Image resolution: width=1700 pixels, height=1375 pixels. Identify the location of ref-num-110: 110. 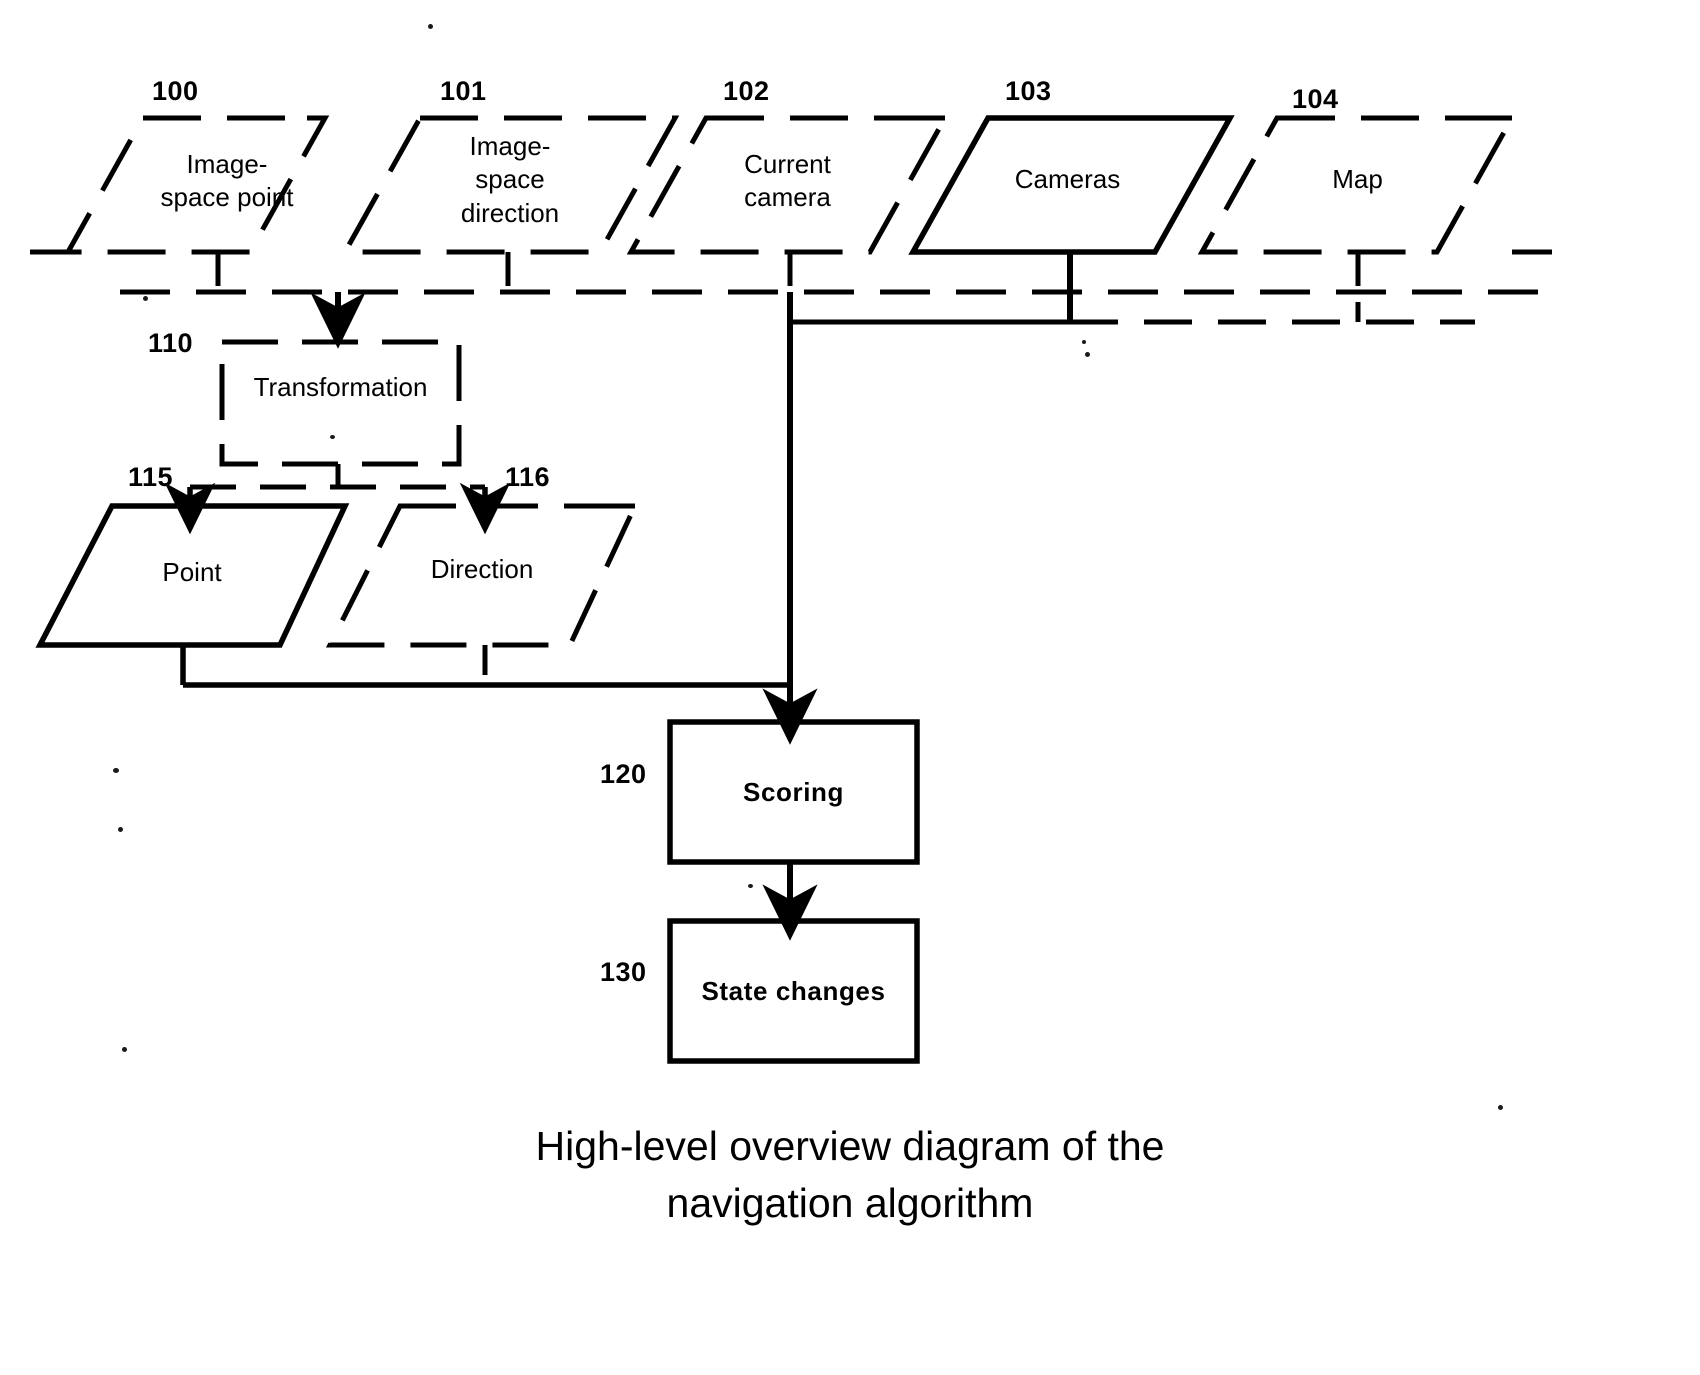
(171, 343).